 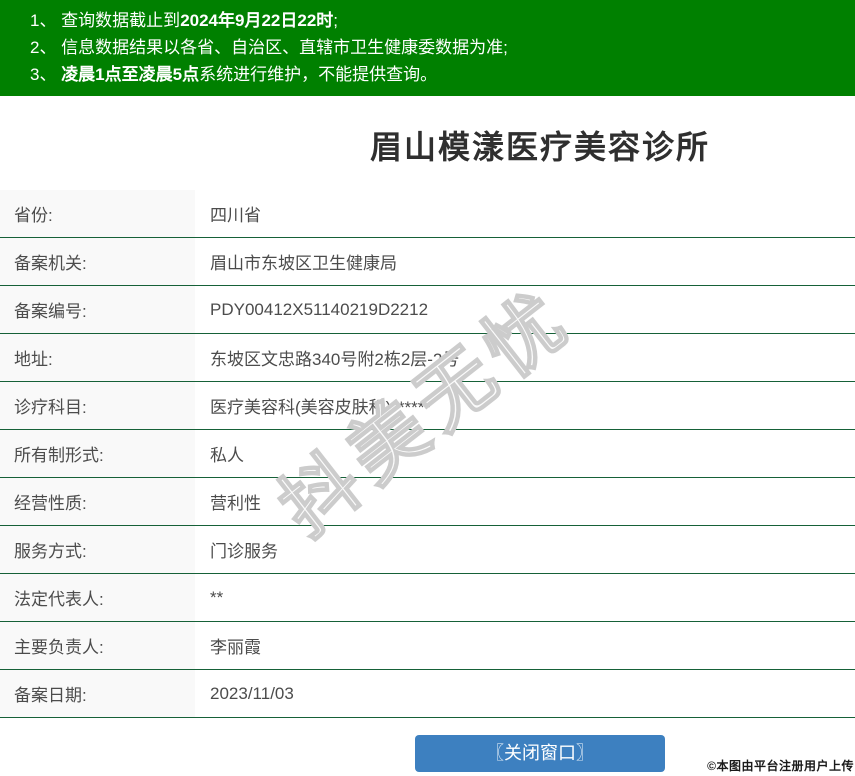 What do you see at coordinates (427, 214) in the screenshot?
I see `table-row-province: 省份: 四川省` at bounding box center [427, 214].